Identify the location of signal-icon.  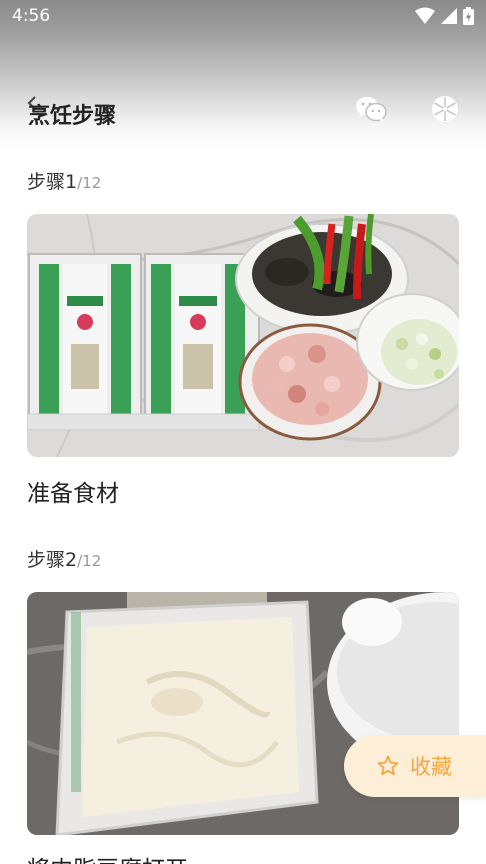
(449, 16).